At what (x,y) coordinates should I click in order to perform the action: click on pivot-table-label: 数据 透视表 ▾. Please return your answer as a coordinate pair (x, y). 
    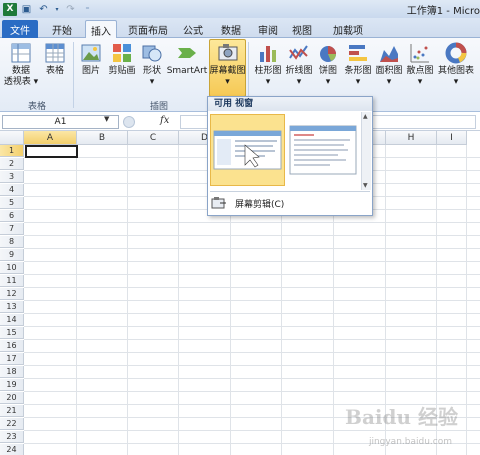
    Looking at the image, I should click on (21, 76).